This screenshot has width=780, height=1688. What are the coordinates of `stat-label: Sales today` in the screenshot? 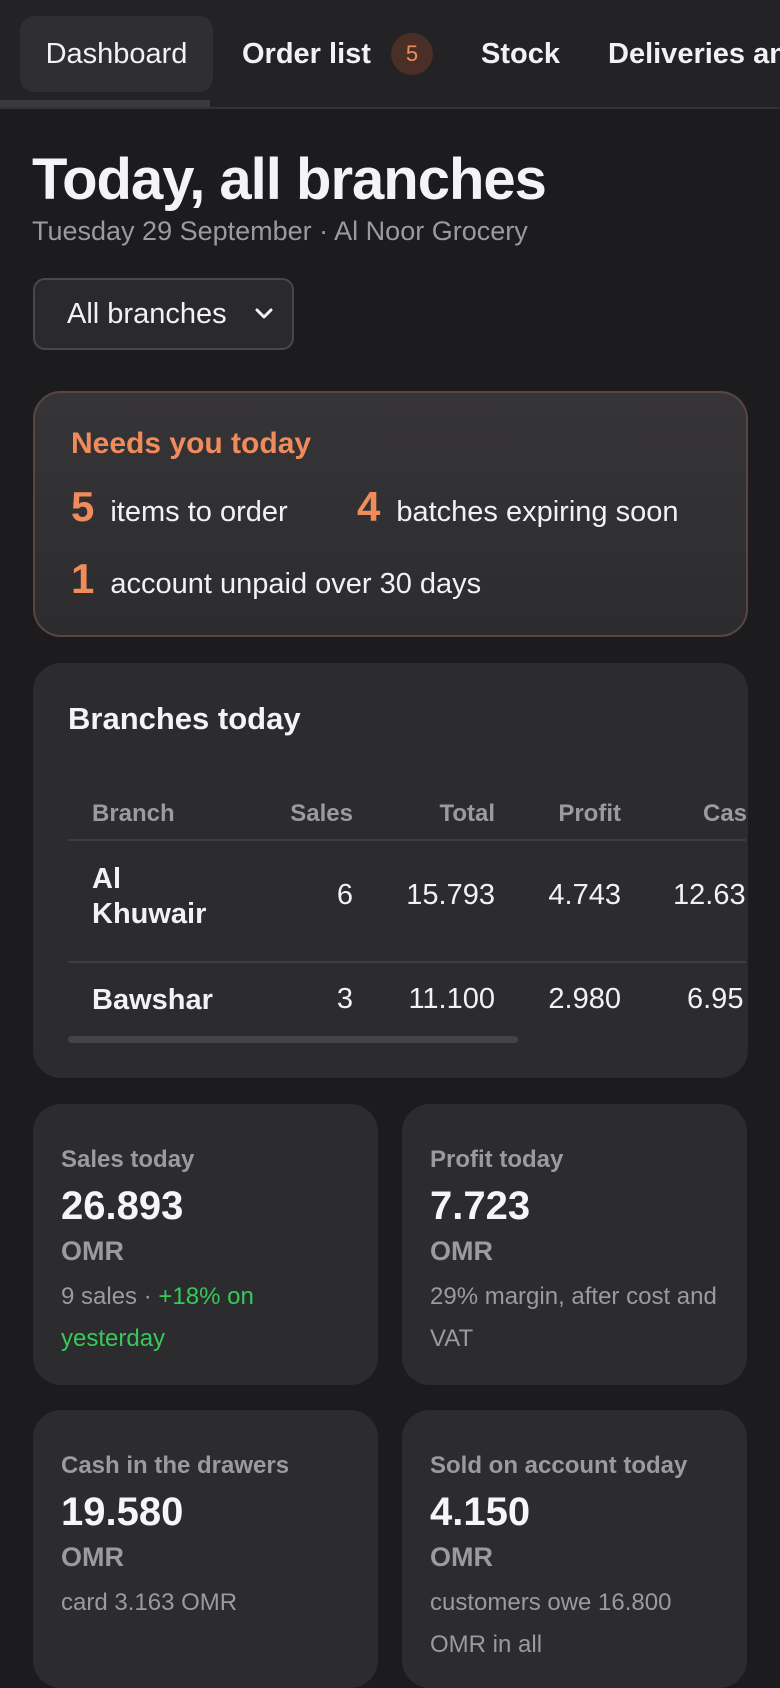 It's located at (128, 1159).